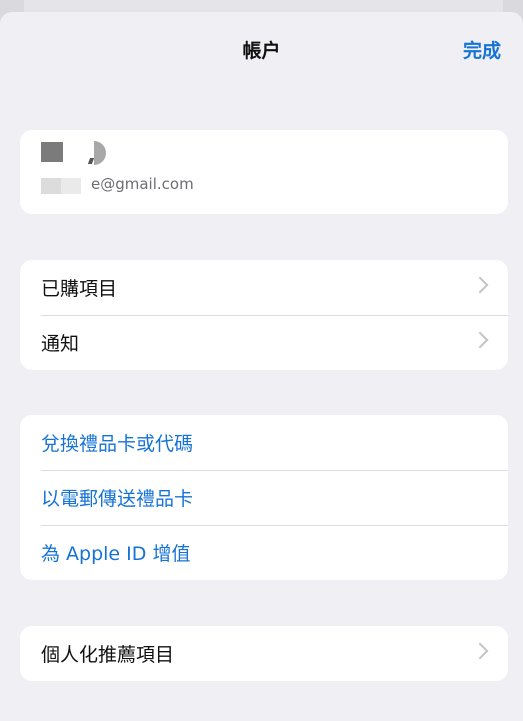 The image size is (523, 721). I want to click on row-notifications: 通知, so click(264, 342).